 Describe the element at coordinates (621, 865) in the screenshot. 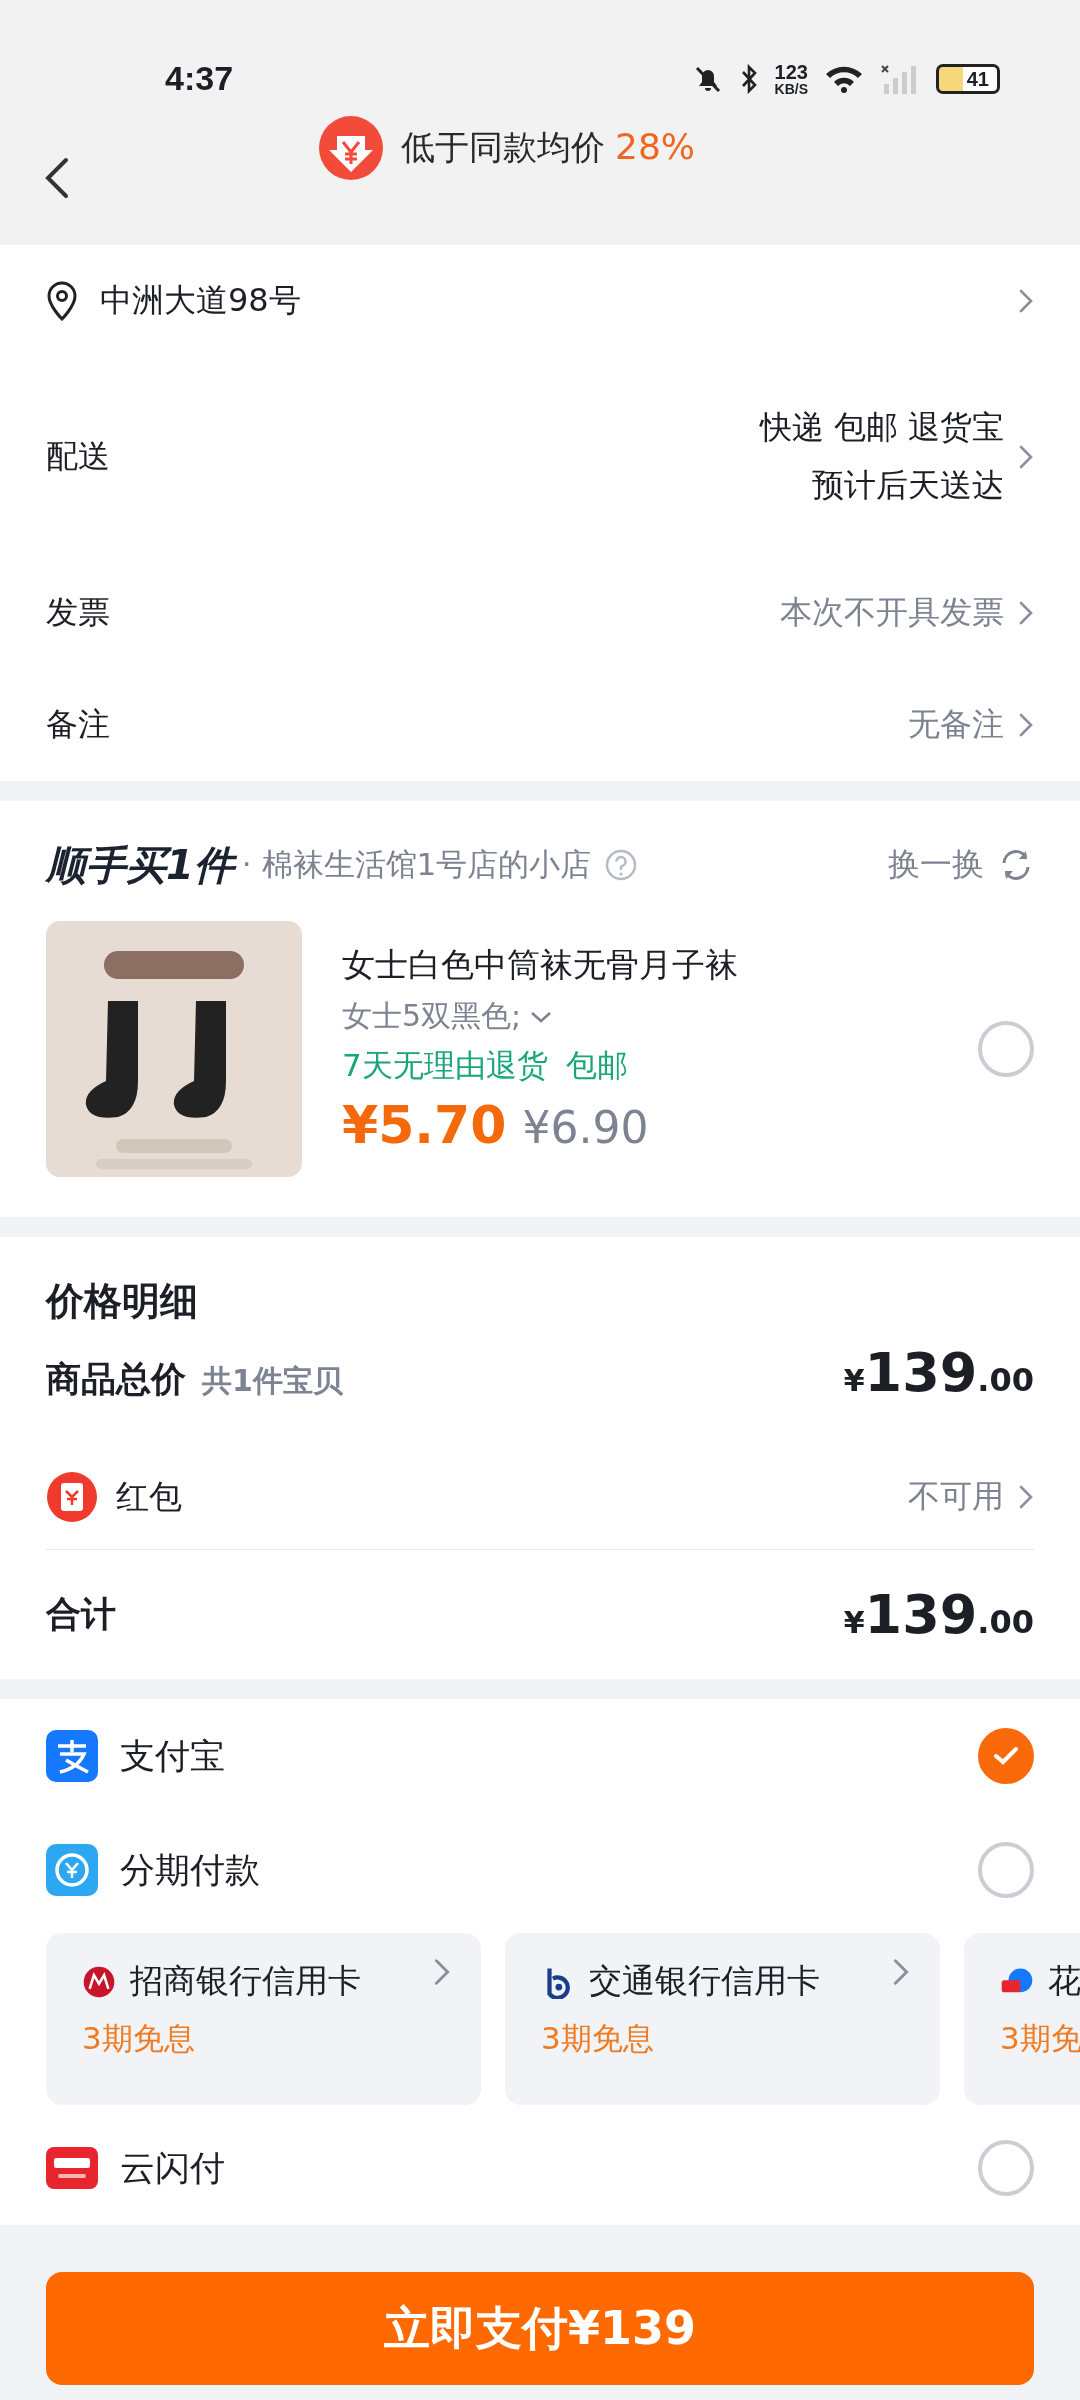

I see `help-icon` at that location.